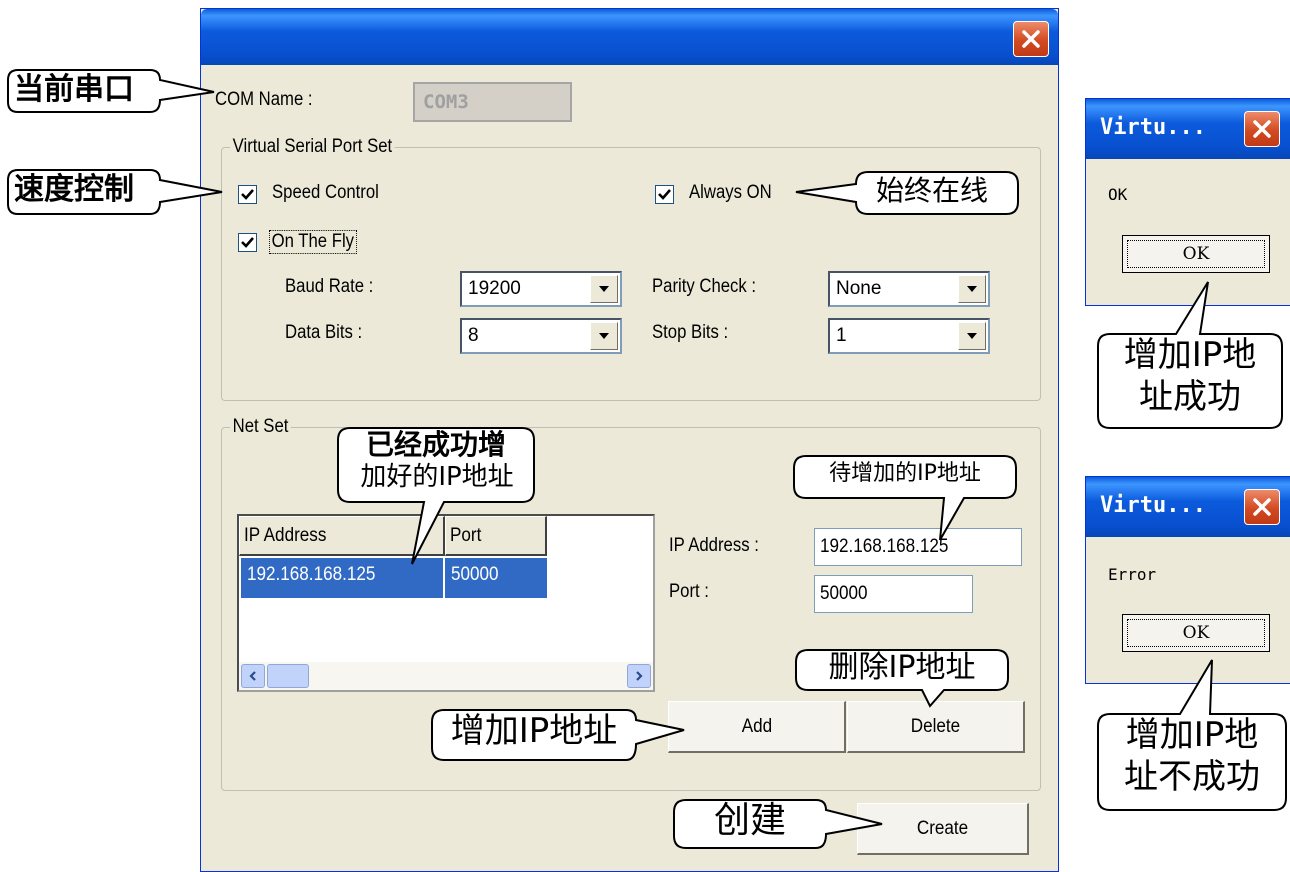  Describe the element at coordinates (909, 336) in the screenshot. I see `stop-bits-select: 1` at that location.